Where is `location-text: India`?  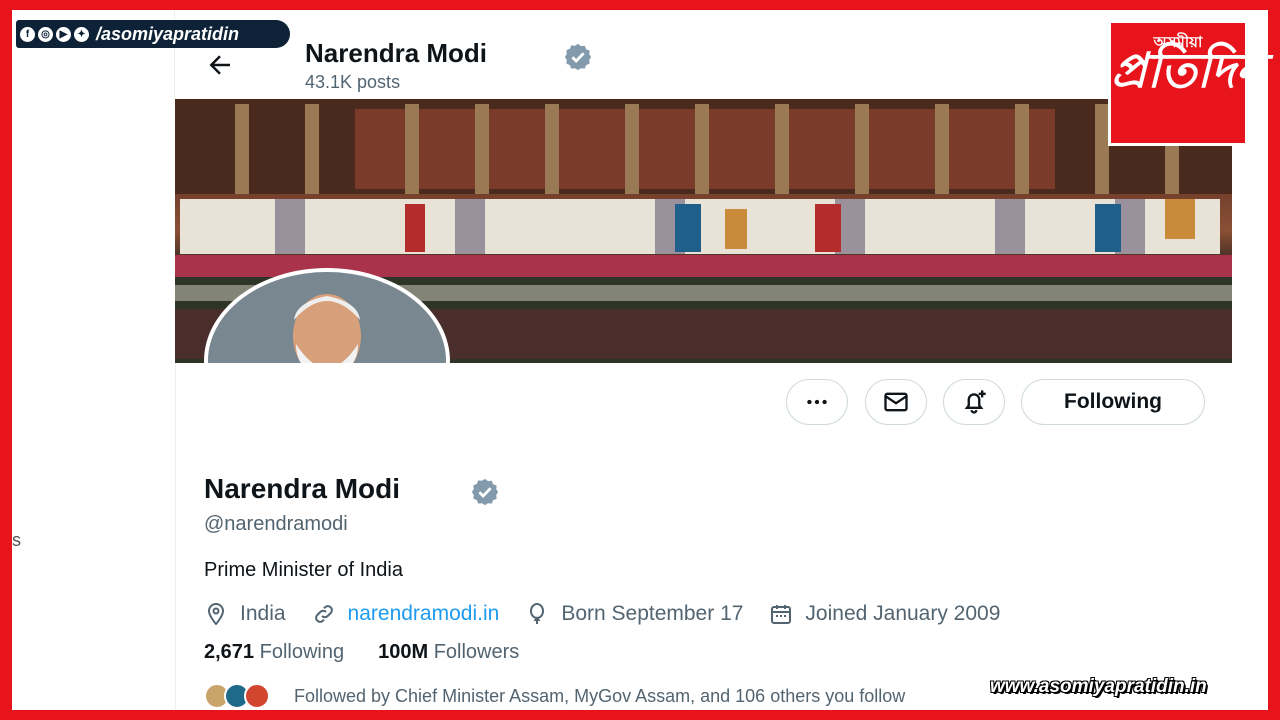 location-text: India is located at coordinates (263, 613).